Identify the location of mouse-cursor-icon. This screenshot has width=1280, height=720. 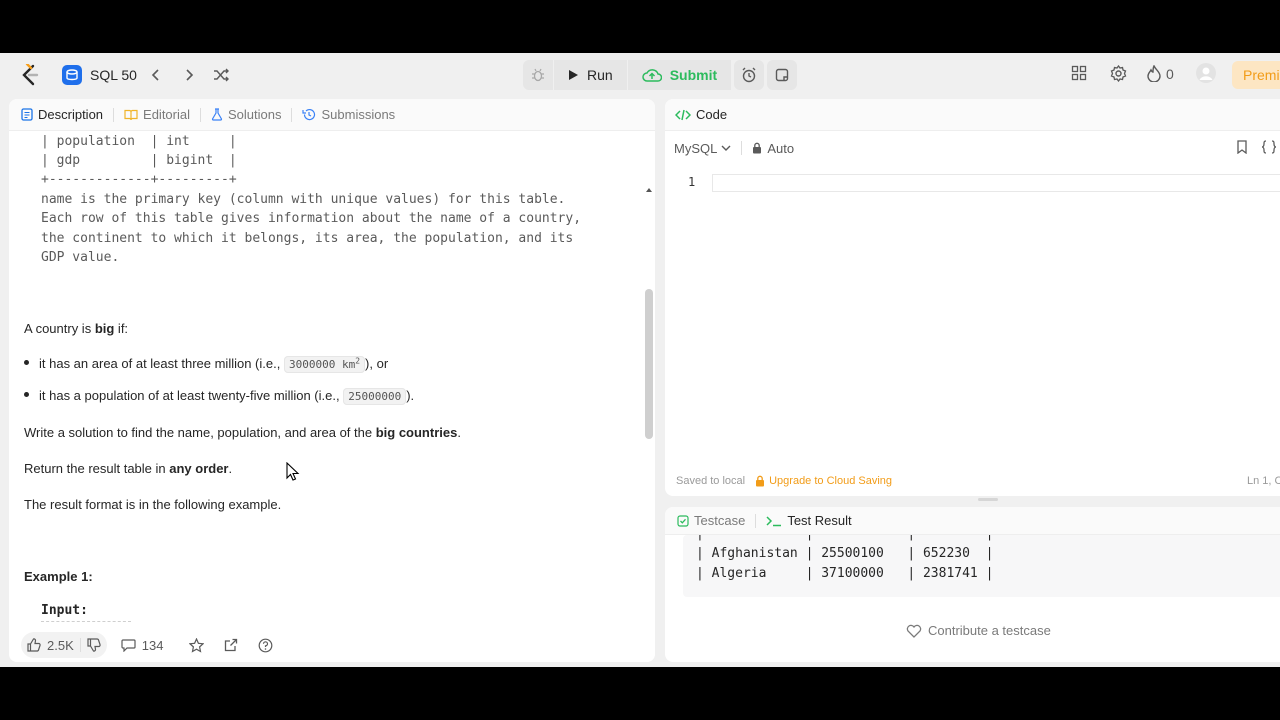
(293, 471).